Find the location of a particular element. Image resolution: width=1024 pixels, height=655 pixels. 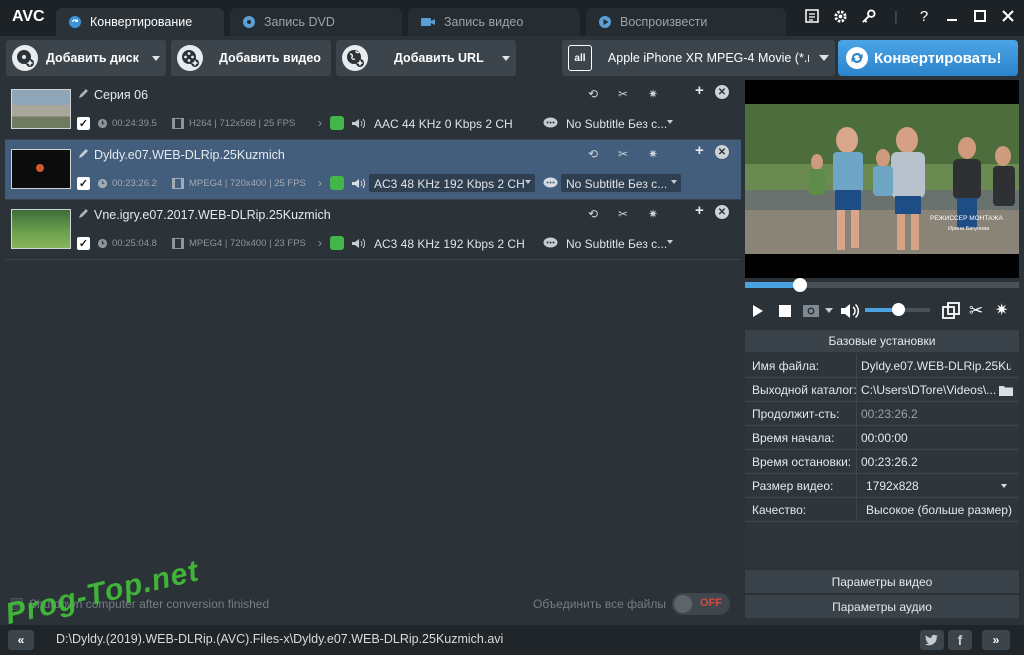

key-icon is located at coordinates (868, 16).